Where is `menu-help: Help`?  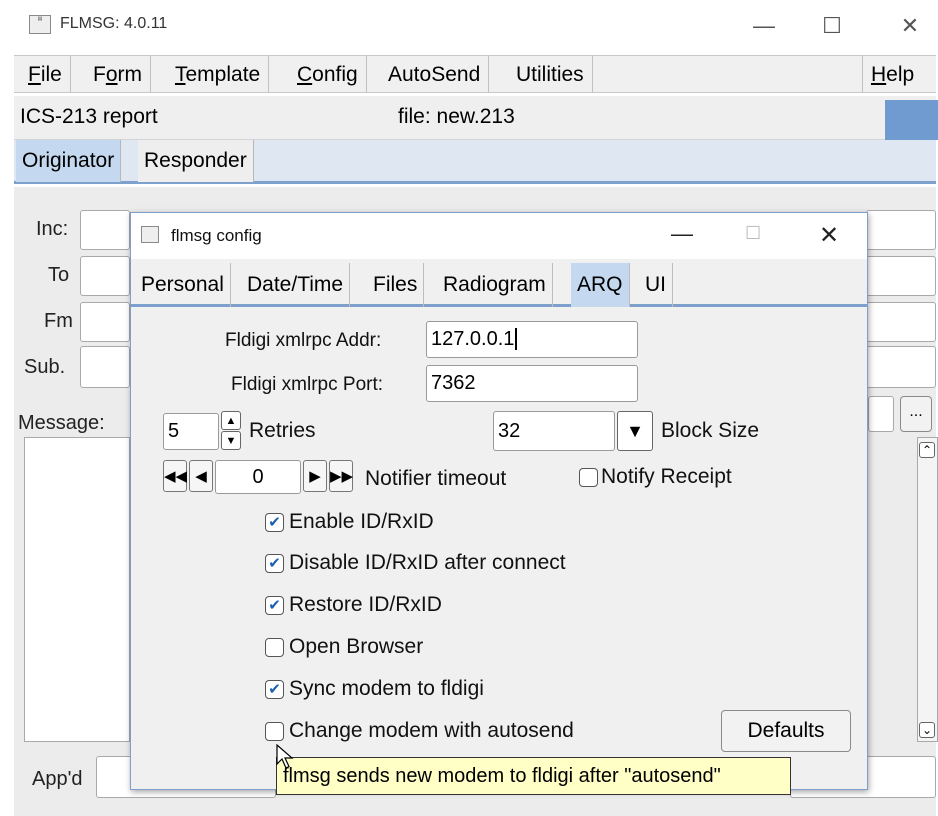 menu-help: Help is located at coordinates (892, 74).